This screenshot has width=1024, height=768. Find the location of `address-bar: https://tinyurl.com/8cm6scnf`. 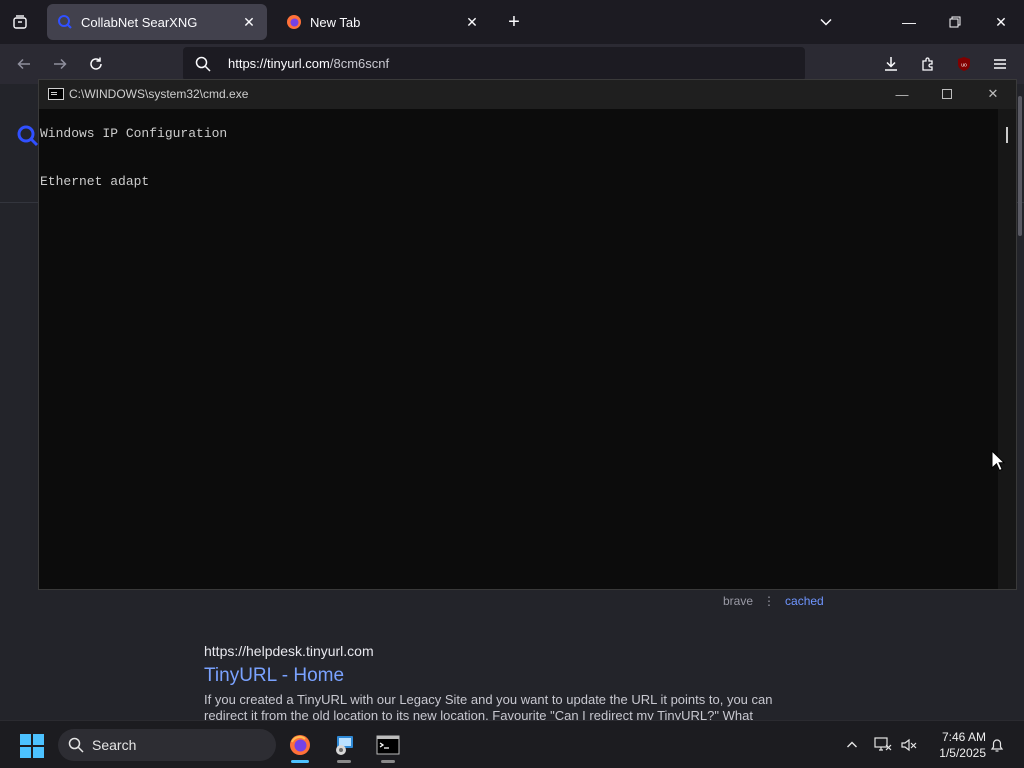

address-bar: https://tinyurl.com/8cm6scnf is located at coordinates (494, 64).